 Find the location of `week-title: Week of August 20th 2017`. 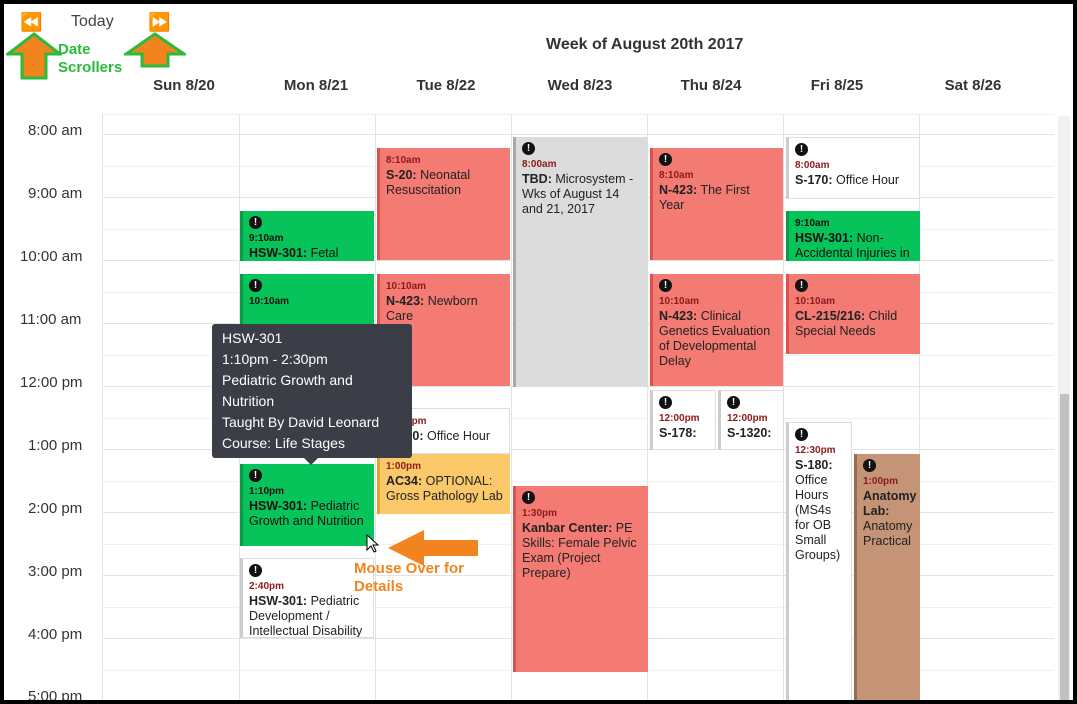

week-title: Week of August 20th 2017 is located at coordinates (645, 44).